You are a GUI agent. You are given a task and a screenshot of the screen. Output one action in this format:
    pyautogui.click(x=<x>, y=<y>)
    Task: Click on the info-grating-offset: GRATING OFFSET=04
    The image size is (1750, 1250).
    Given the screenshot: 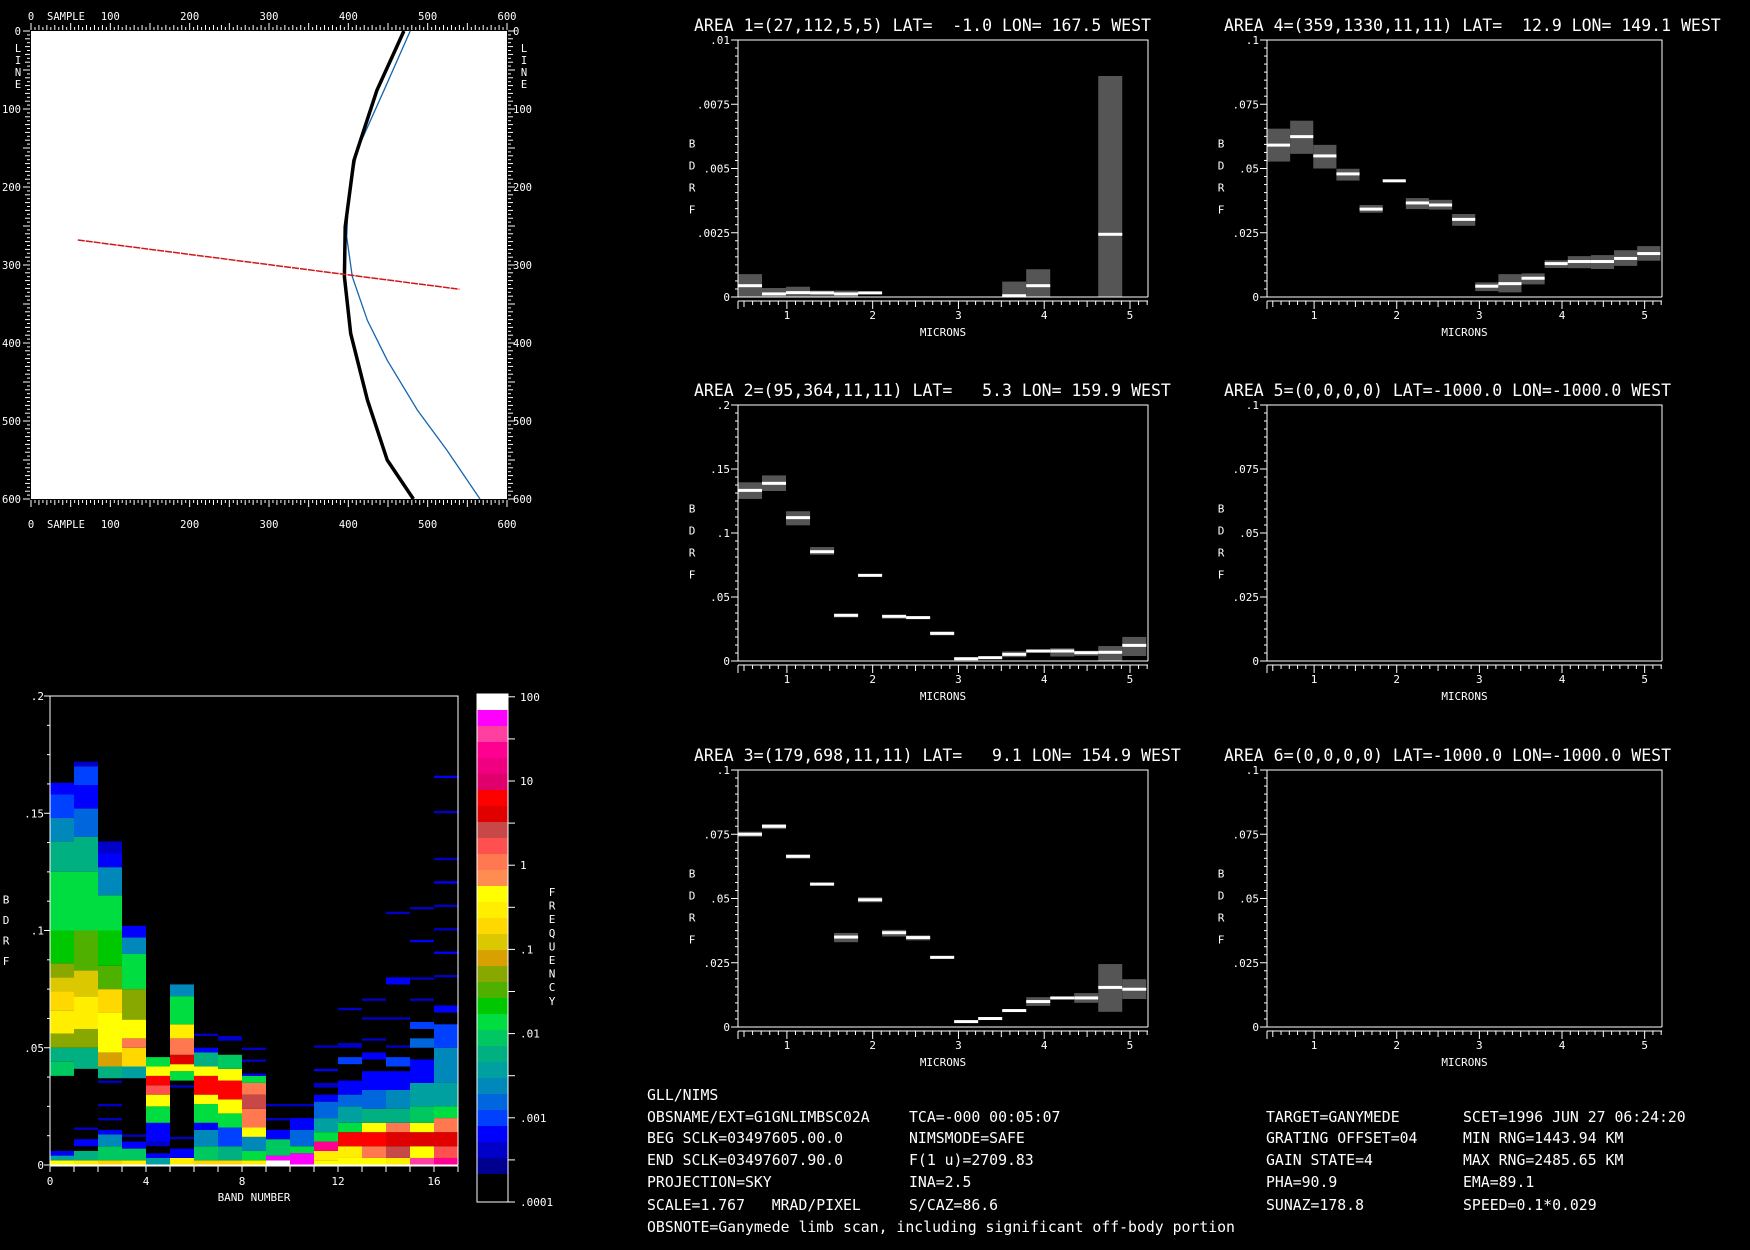 What is the action you would take?
    pyautogui.click(x=1342, y=1138)
    